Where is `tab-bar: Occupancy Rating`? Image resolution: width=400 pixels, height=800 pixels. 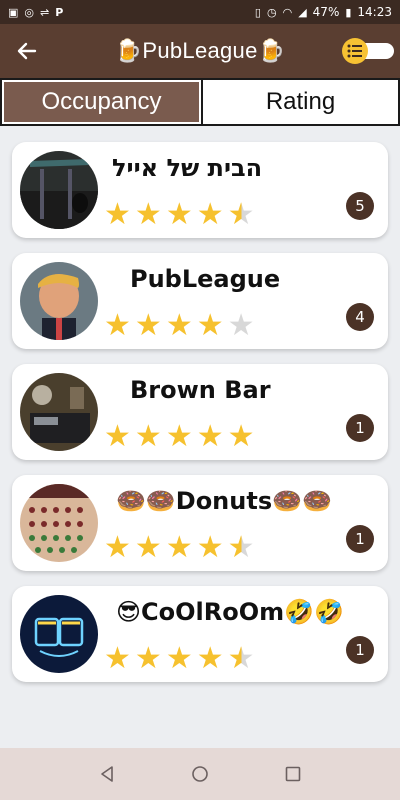 tab-bar: Occupancy Rating is located at coordinates (200, 102).